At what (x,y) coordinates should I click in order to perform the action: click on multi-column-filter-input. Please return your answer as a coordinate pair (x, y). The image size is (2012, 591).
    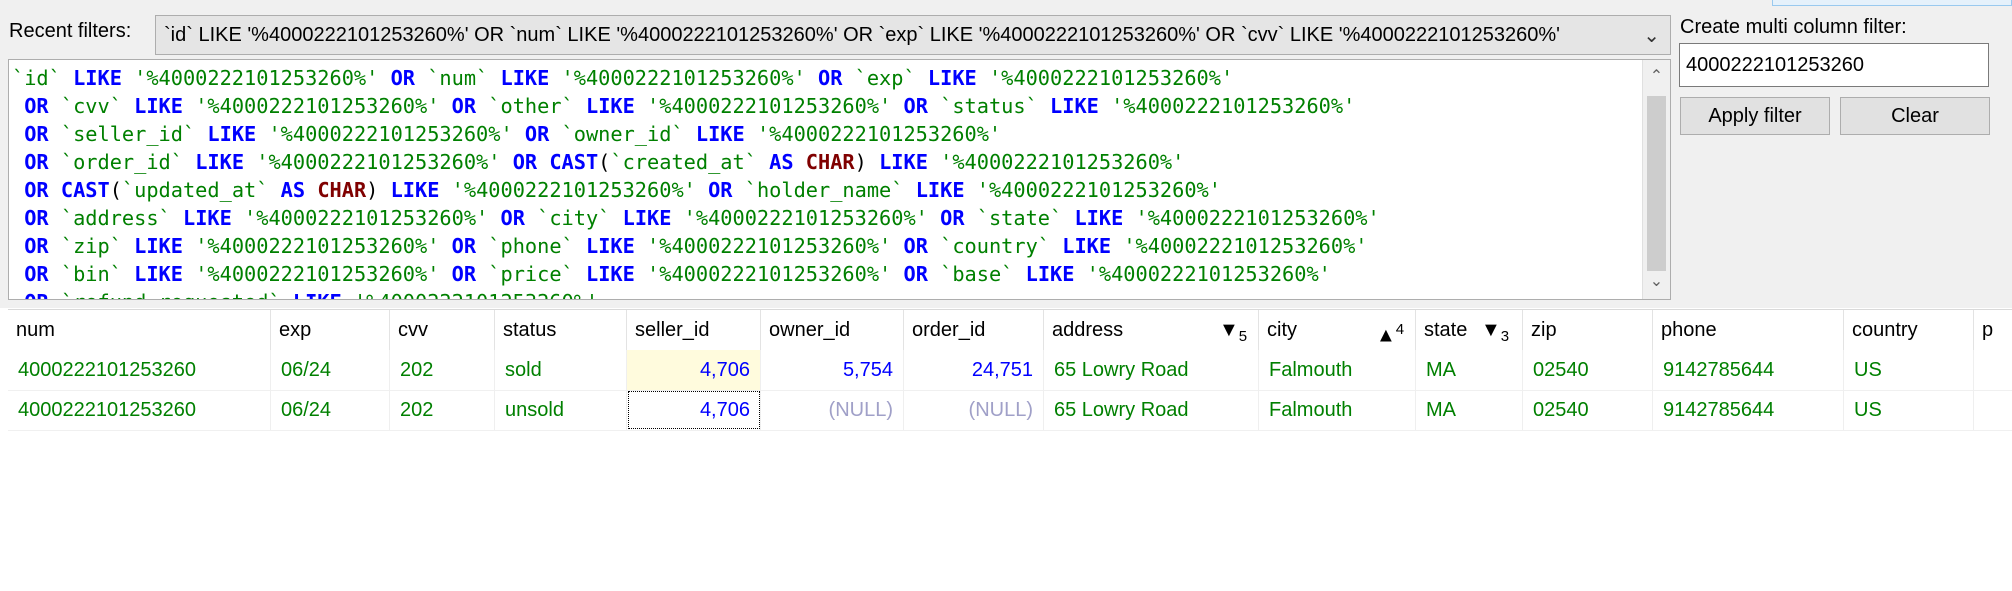
    Looking at the image, I should click on (1834, 65).